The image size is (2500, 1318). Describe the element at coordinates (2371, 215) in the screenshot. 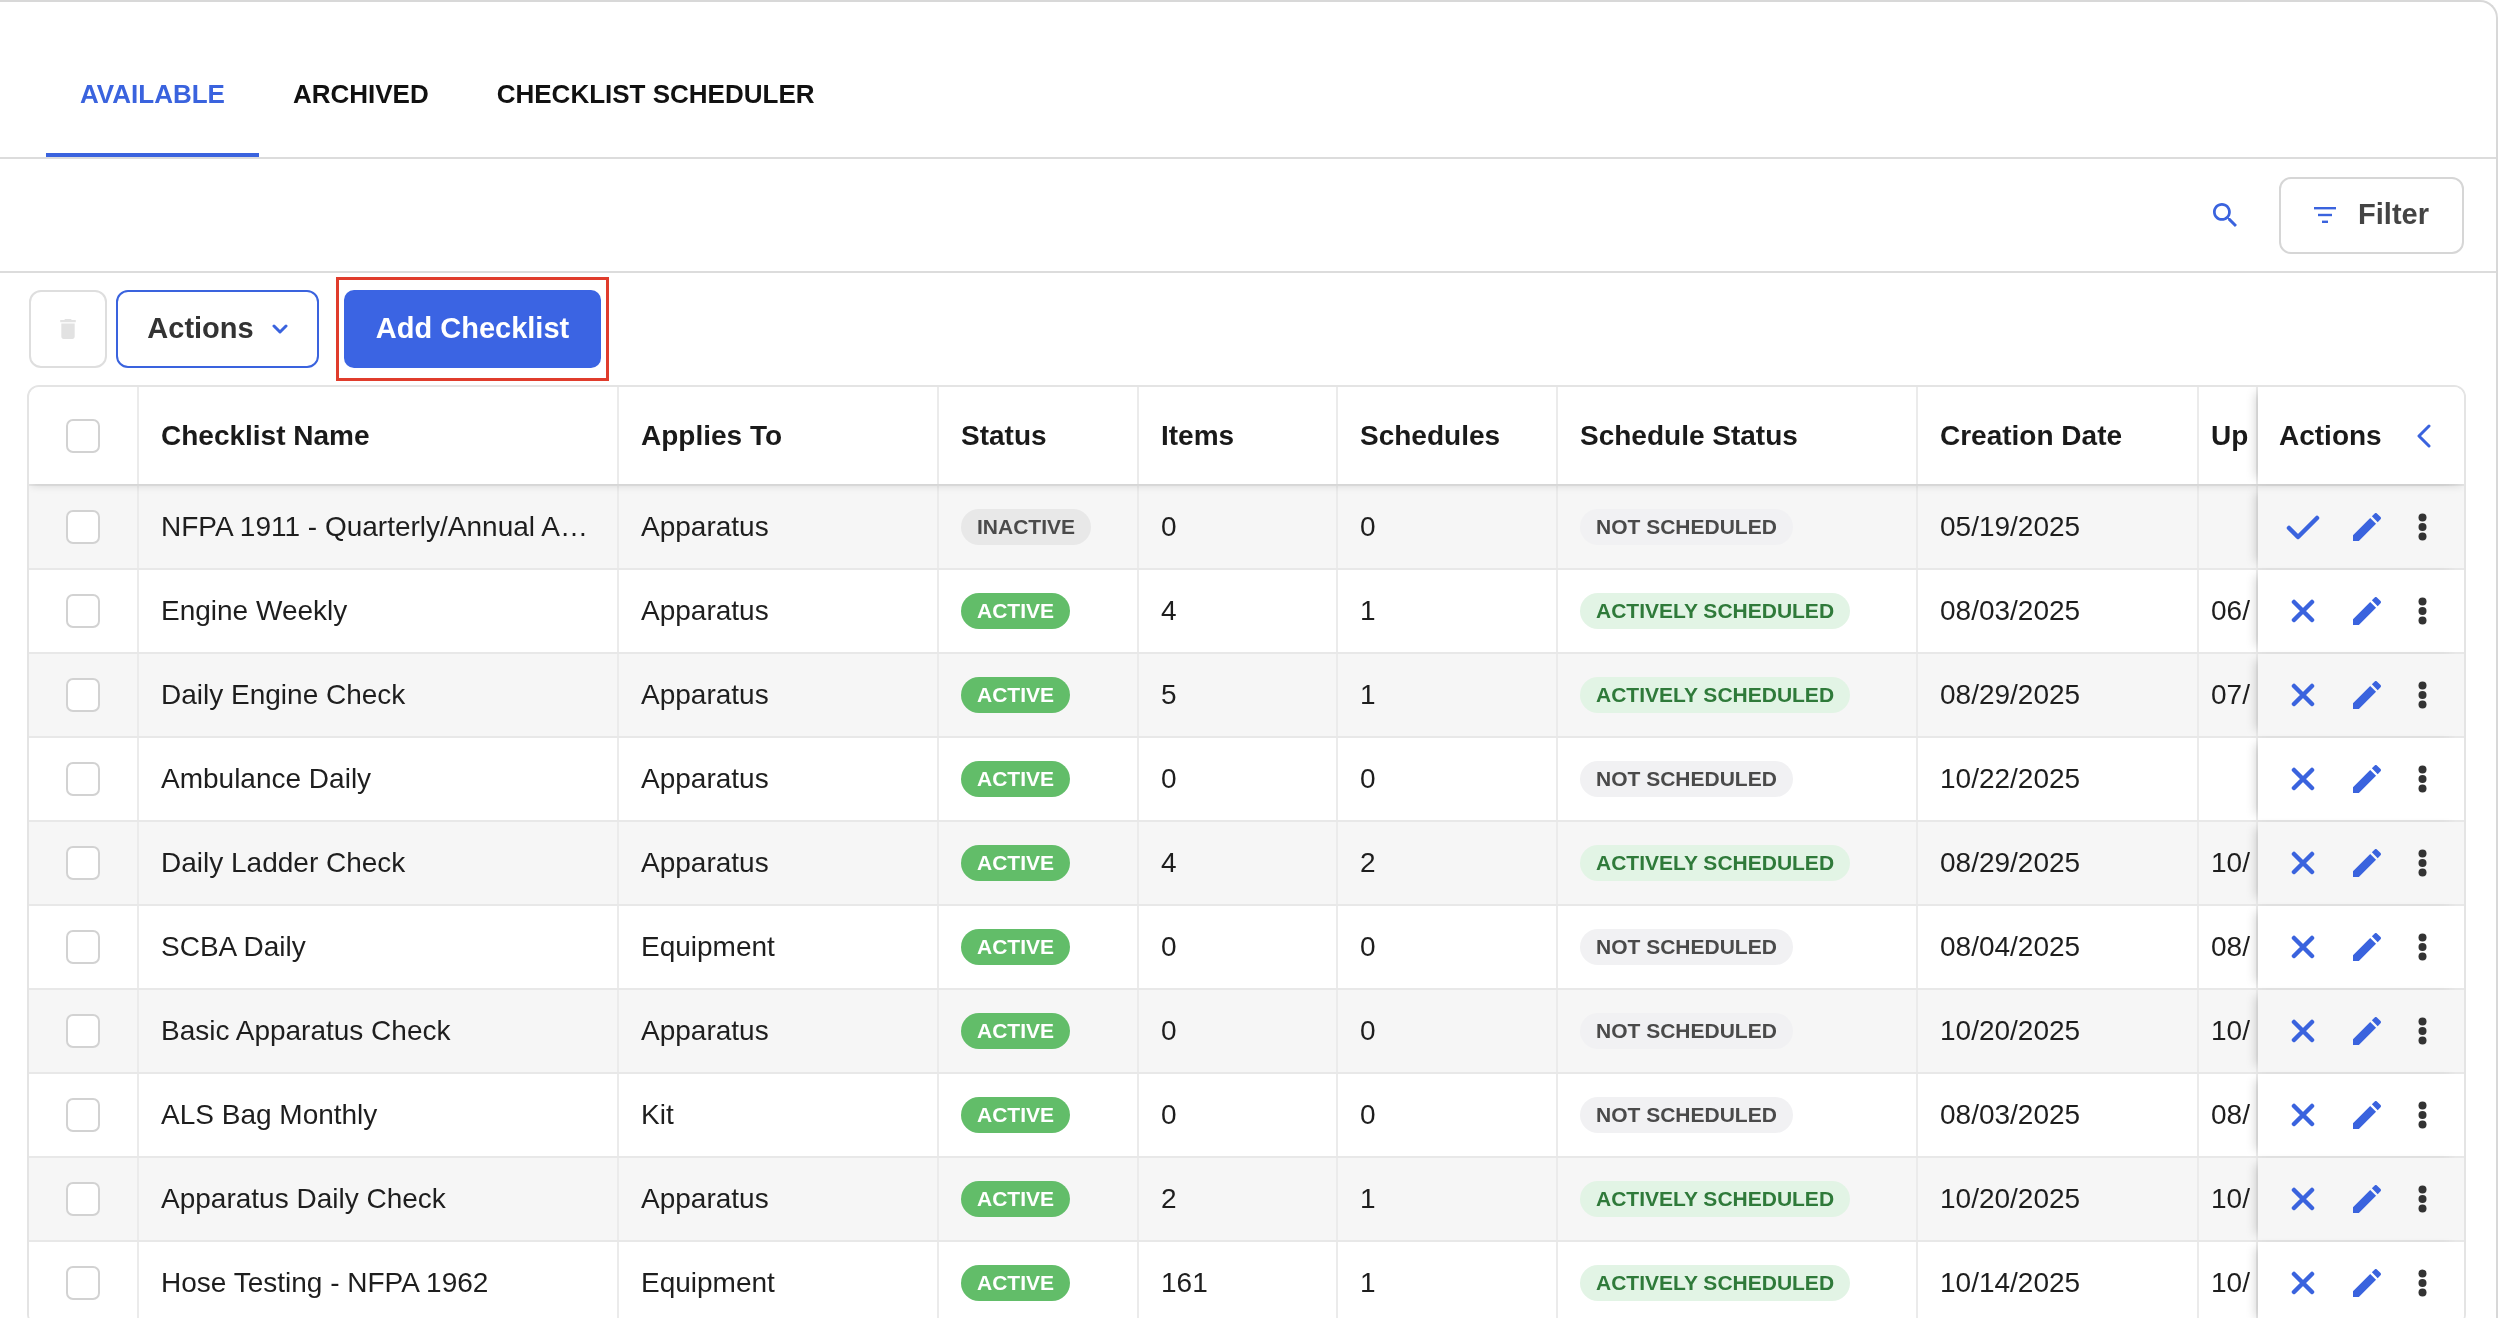

I see `filter-button: Filter` at that location.